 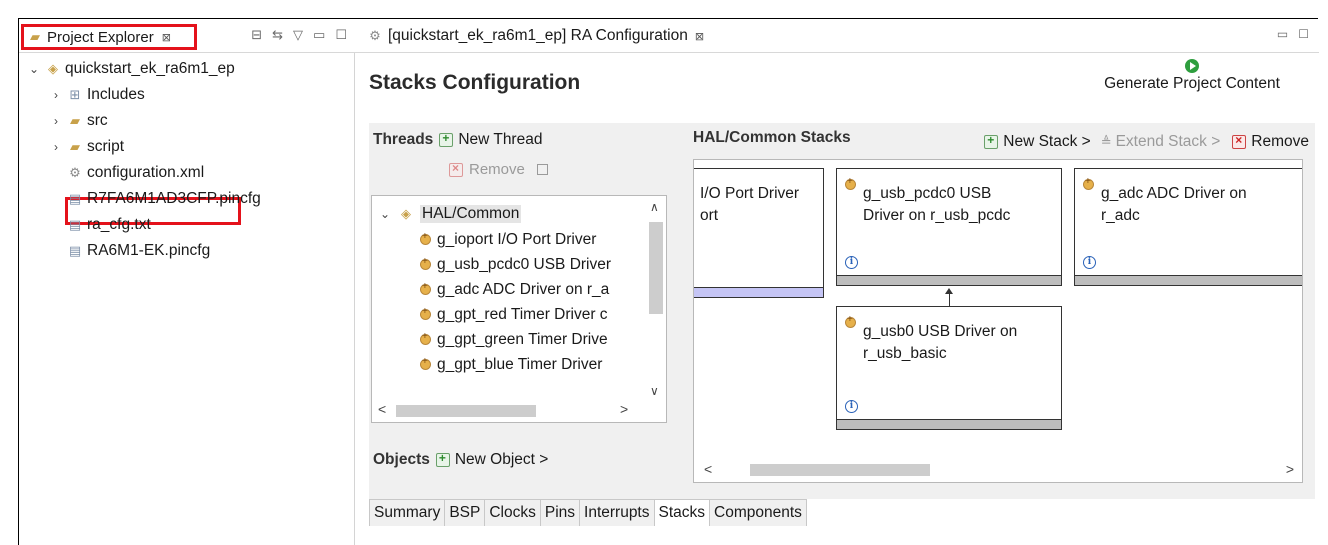 What do you see at coordinates (375, 35) in the screenshot?
I see `gear-icon: ⚙` at bounding box center [375, 35].